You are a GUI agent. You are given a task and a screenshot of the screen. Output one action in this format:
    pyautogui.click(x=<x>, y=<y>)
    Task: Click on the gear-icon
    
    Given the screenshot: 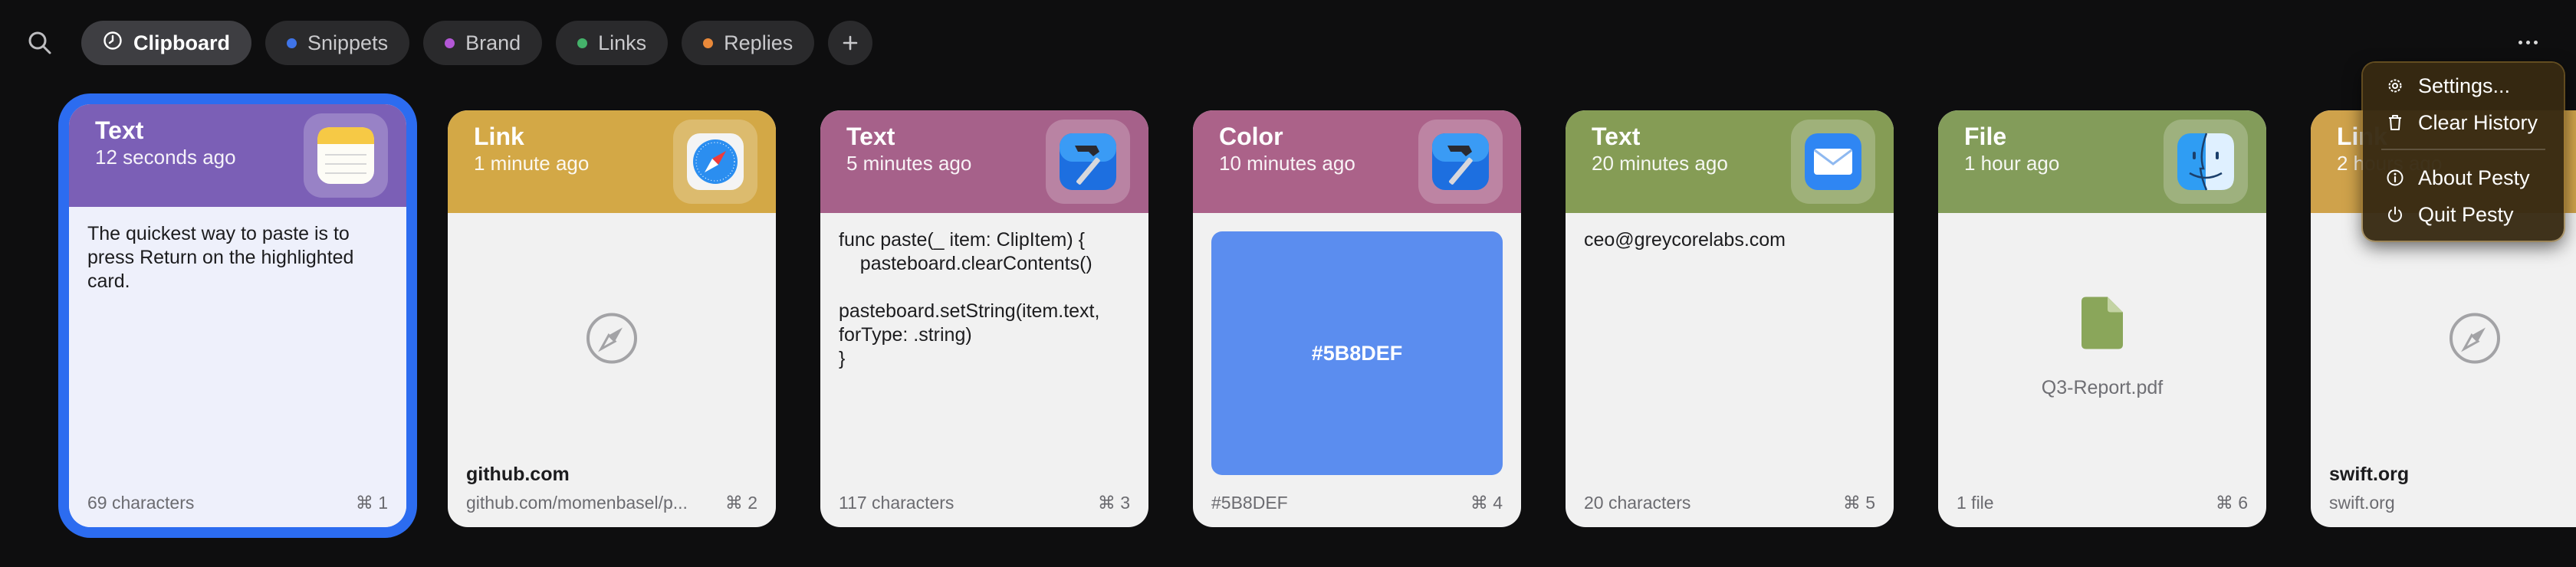 What is the action you would take?
    pyautogui.click(x=2395, y=86)
    